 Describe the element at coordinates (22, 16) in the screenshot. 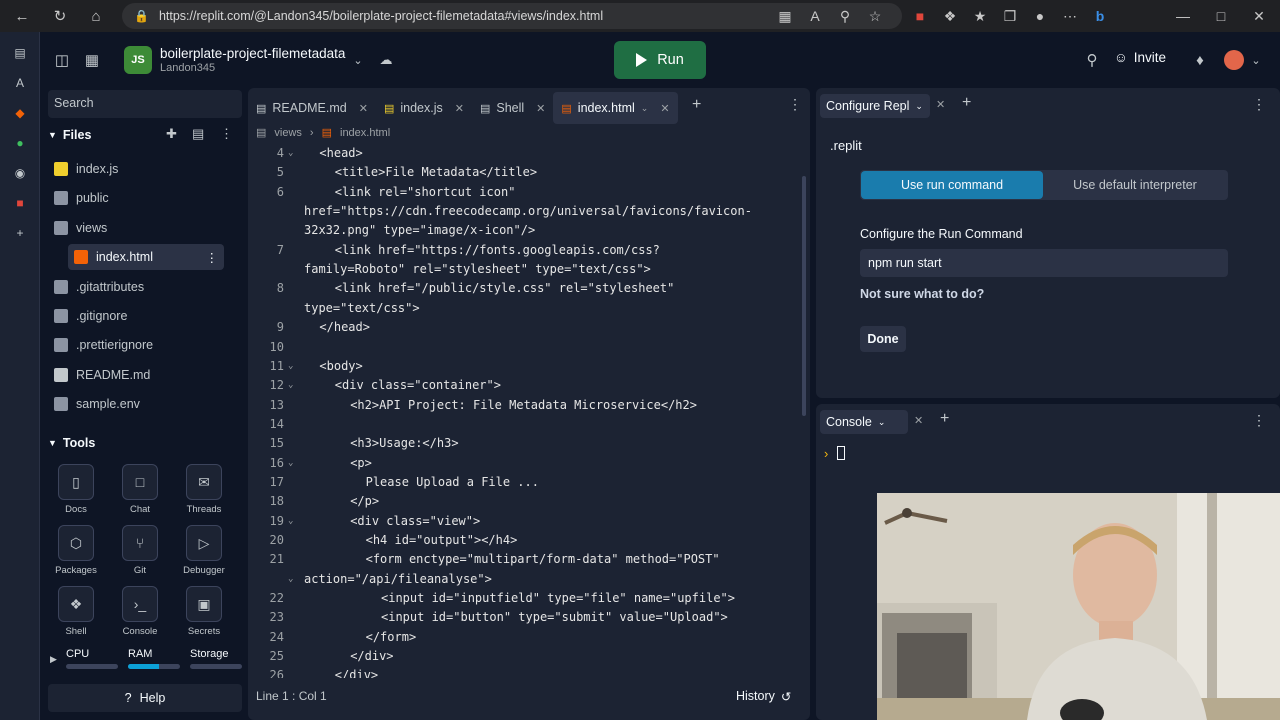

I see `back-icon: ←` at that location.